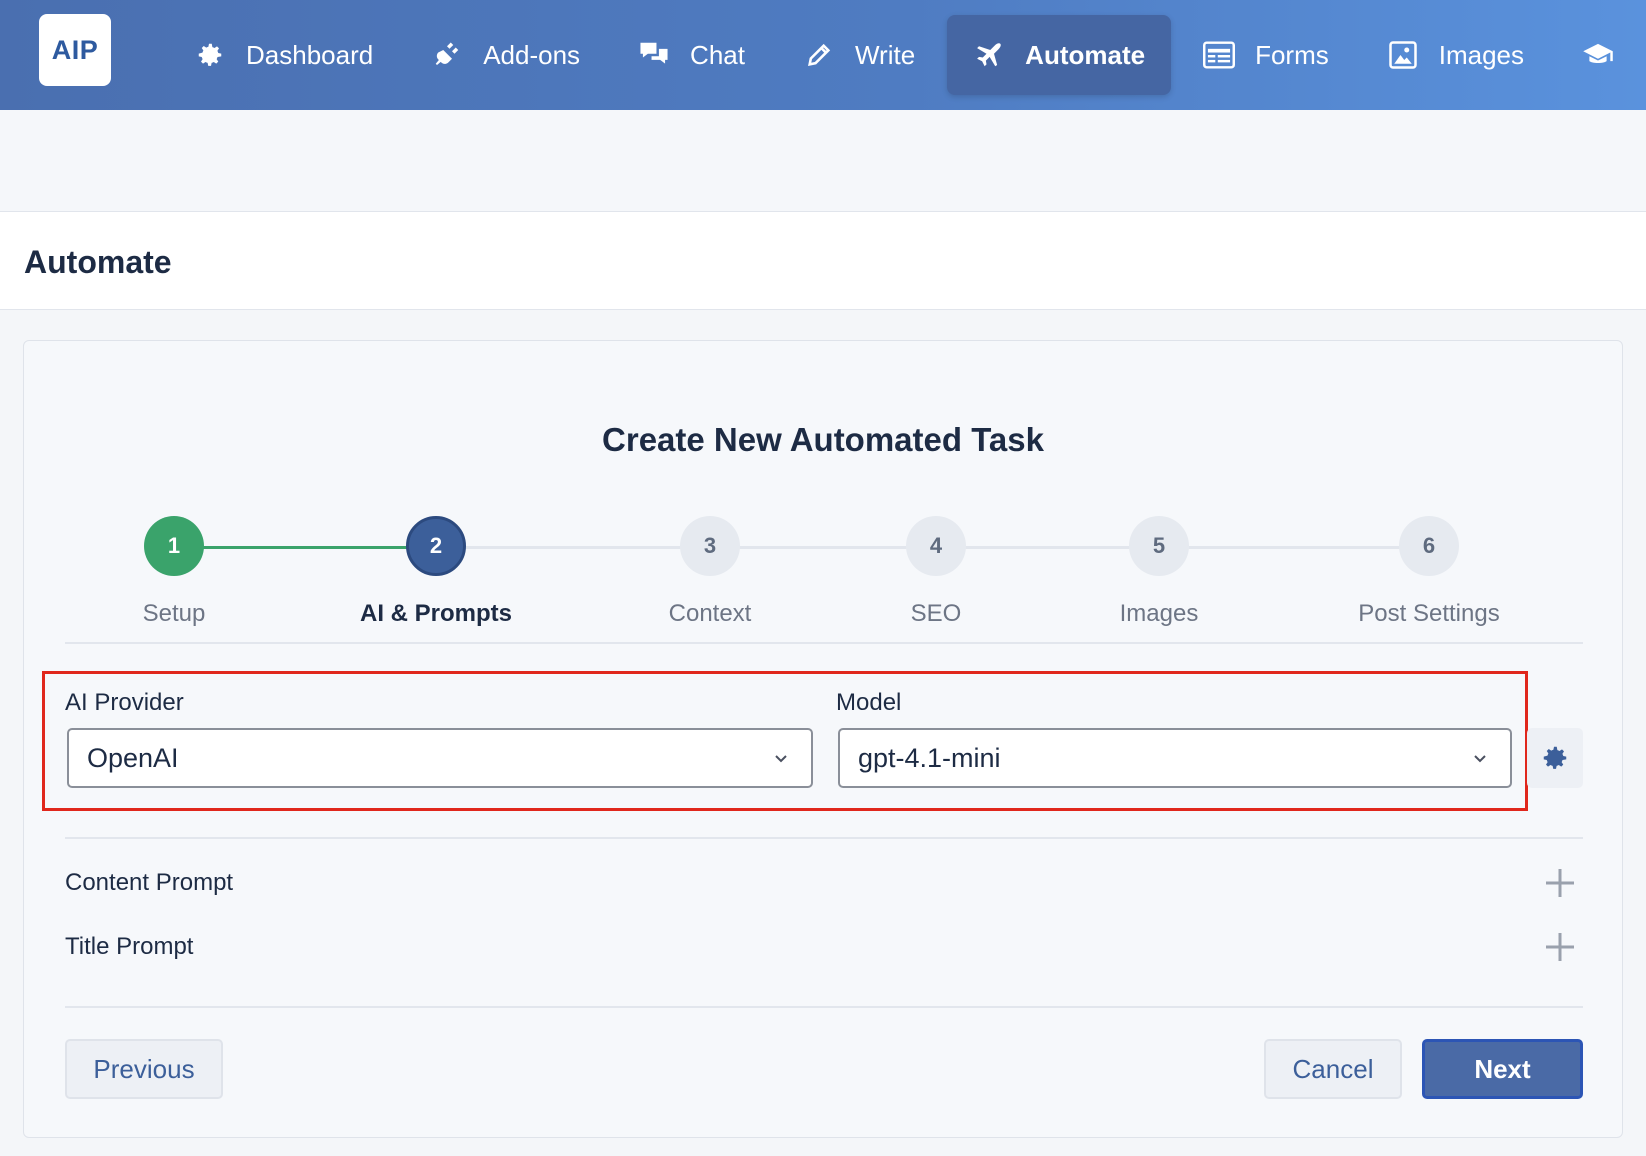 The height and width of the screenshot is (1156, 1646). I want to click on step-ai-prompts: 2 AI & Prompts, so click(436, 567).